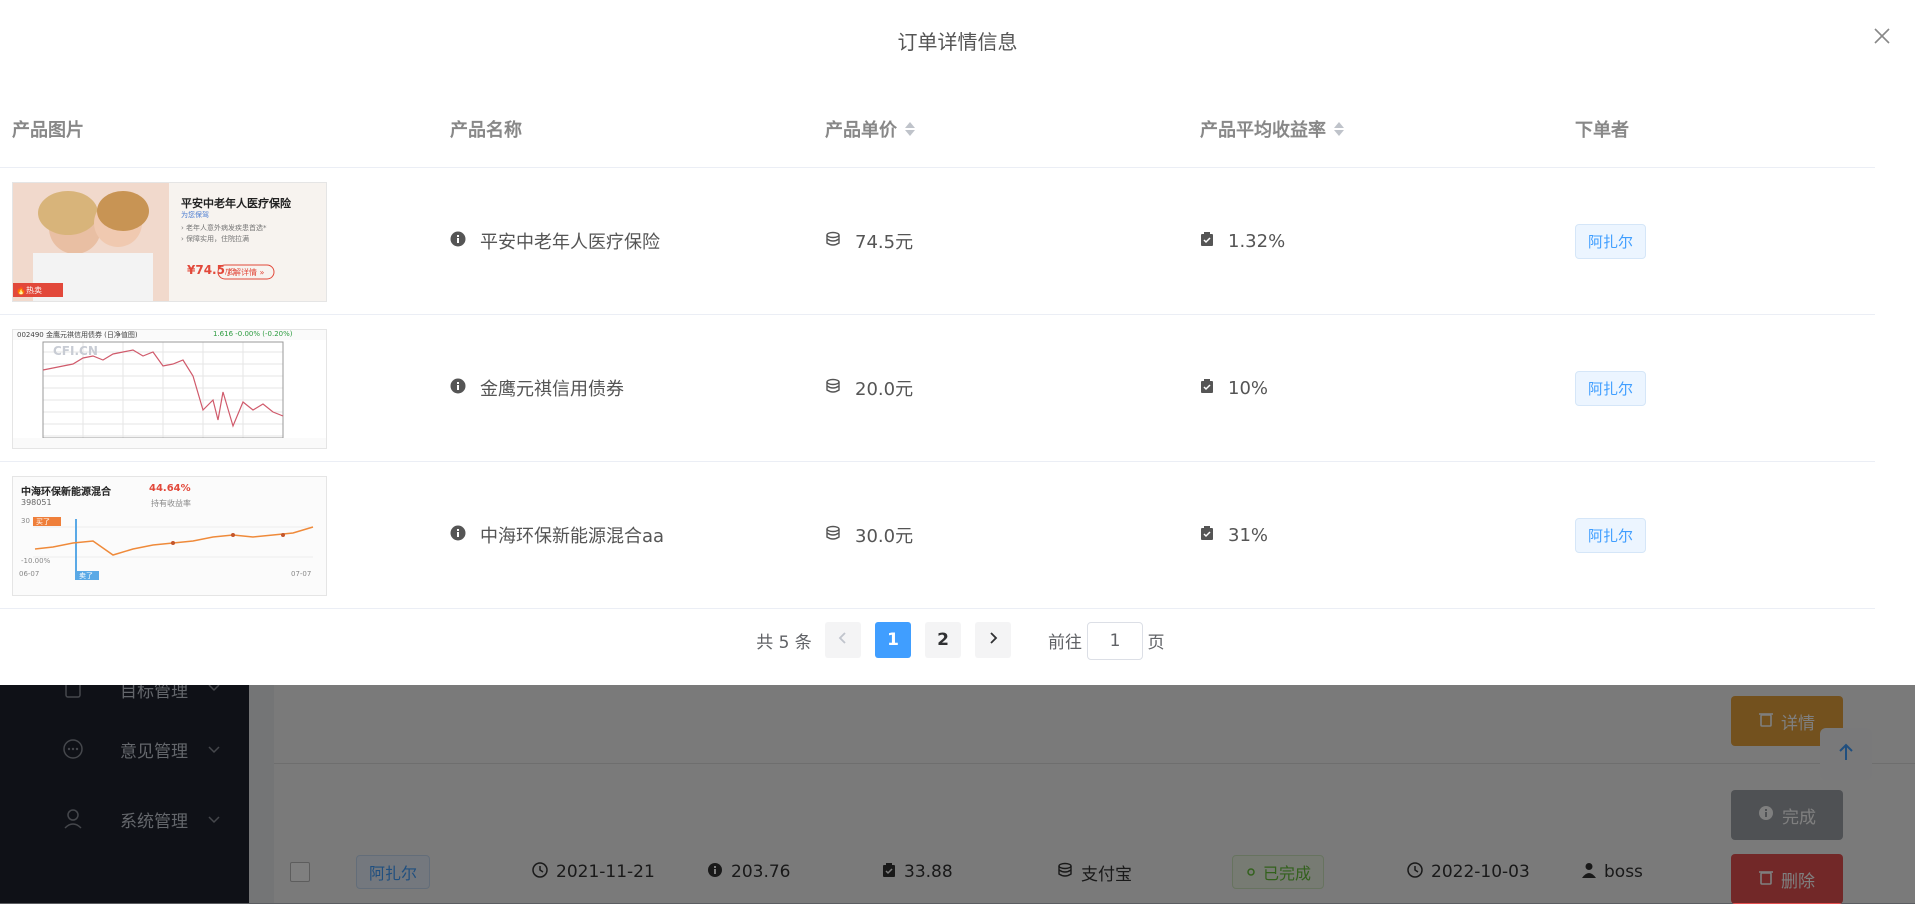  Describe the element at coordinates (937, 129) in the screenshot. I see `table-header: 产品图片 产品名称 产品单价 产品平均收益率 下单者` at that location.